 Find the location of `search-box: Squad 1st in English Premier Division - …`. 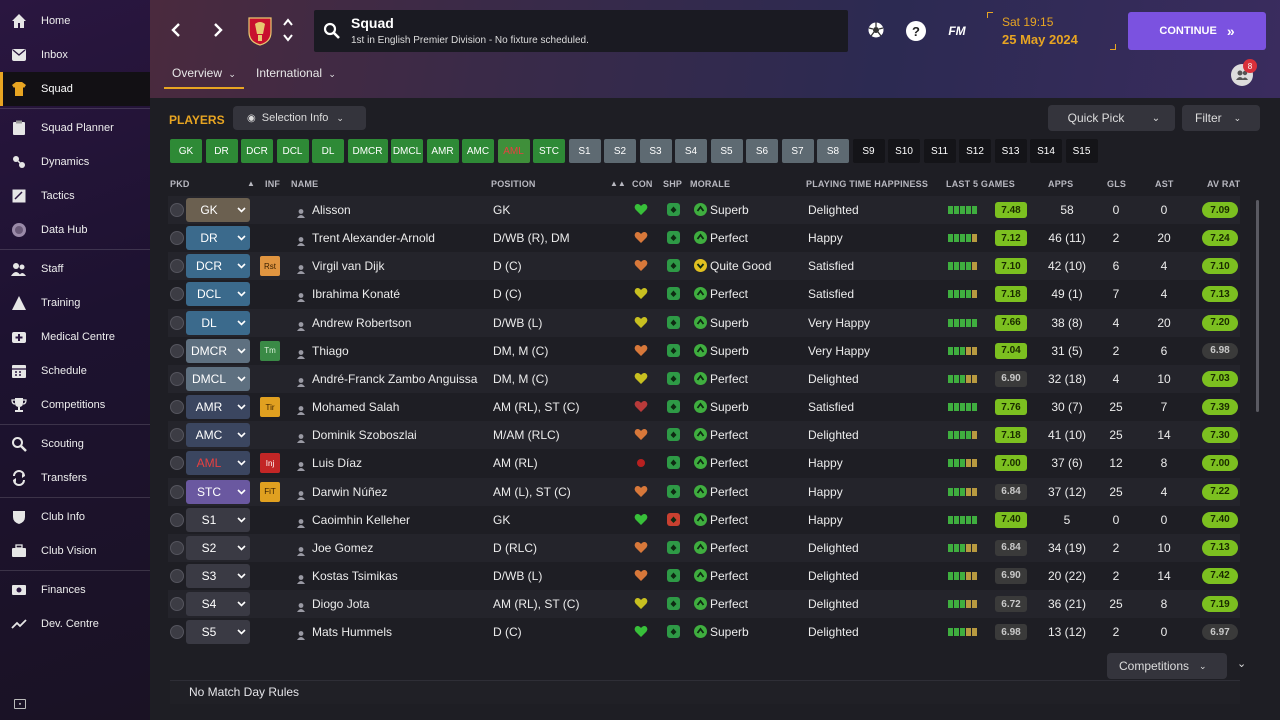

search-box: Squad 1st in English Premier Division - … is located at coordinates (581, 31).